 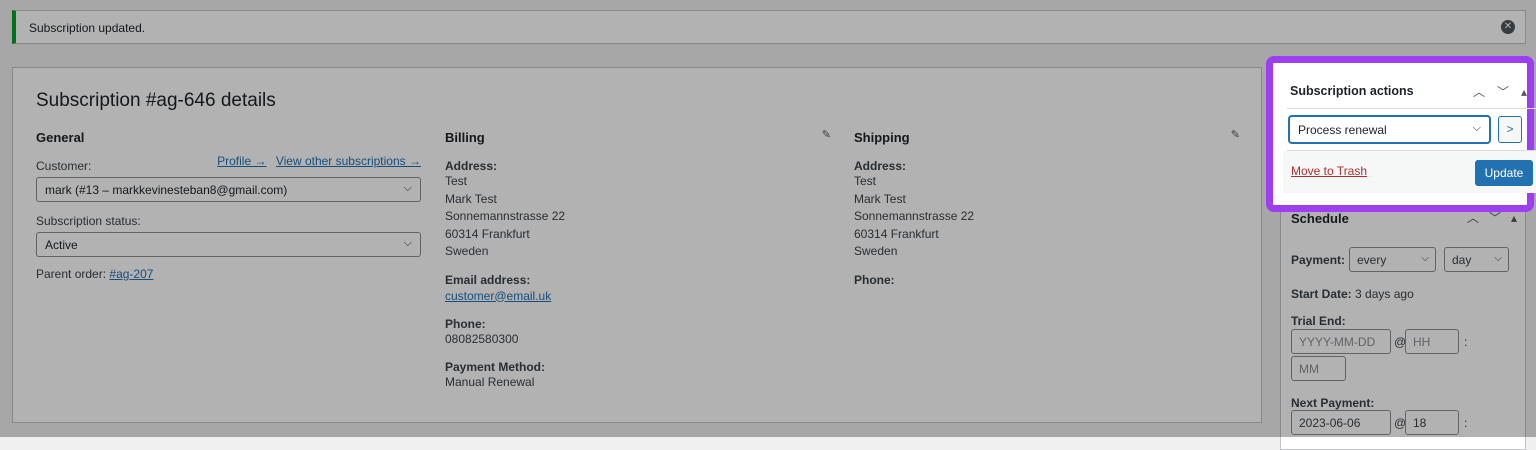 What do you see at coordinates (60, 137) in the screenshot?
I see `general-heading: General` at bounding box center [60, 137].